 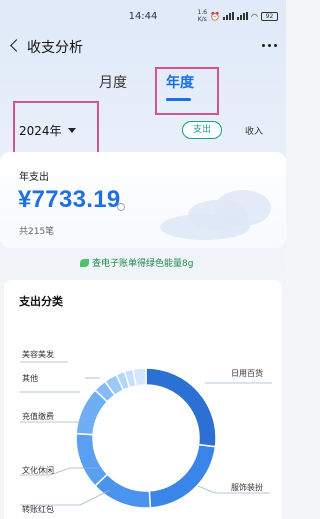 What do you see at coordinates (38, 470) in the screenshot?
I see `category-label: 文化休闲` at bounding box center [38, 470].